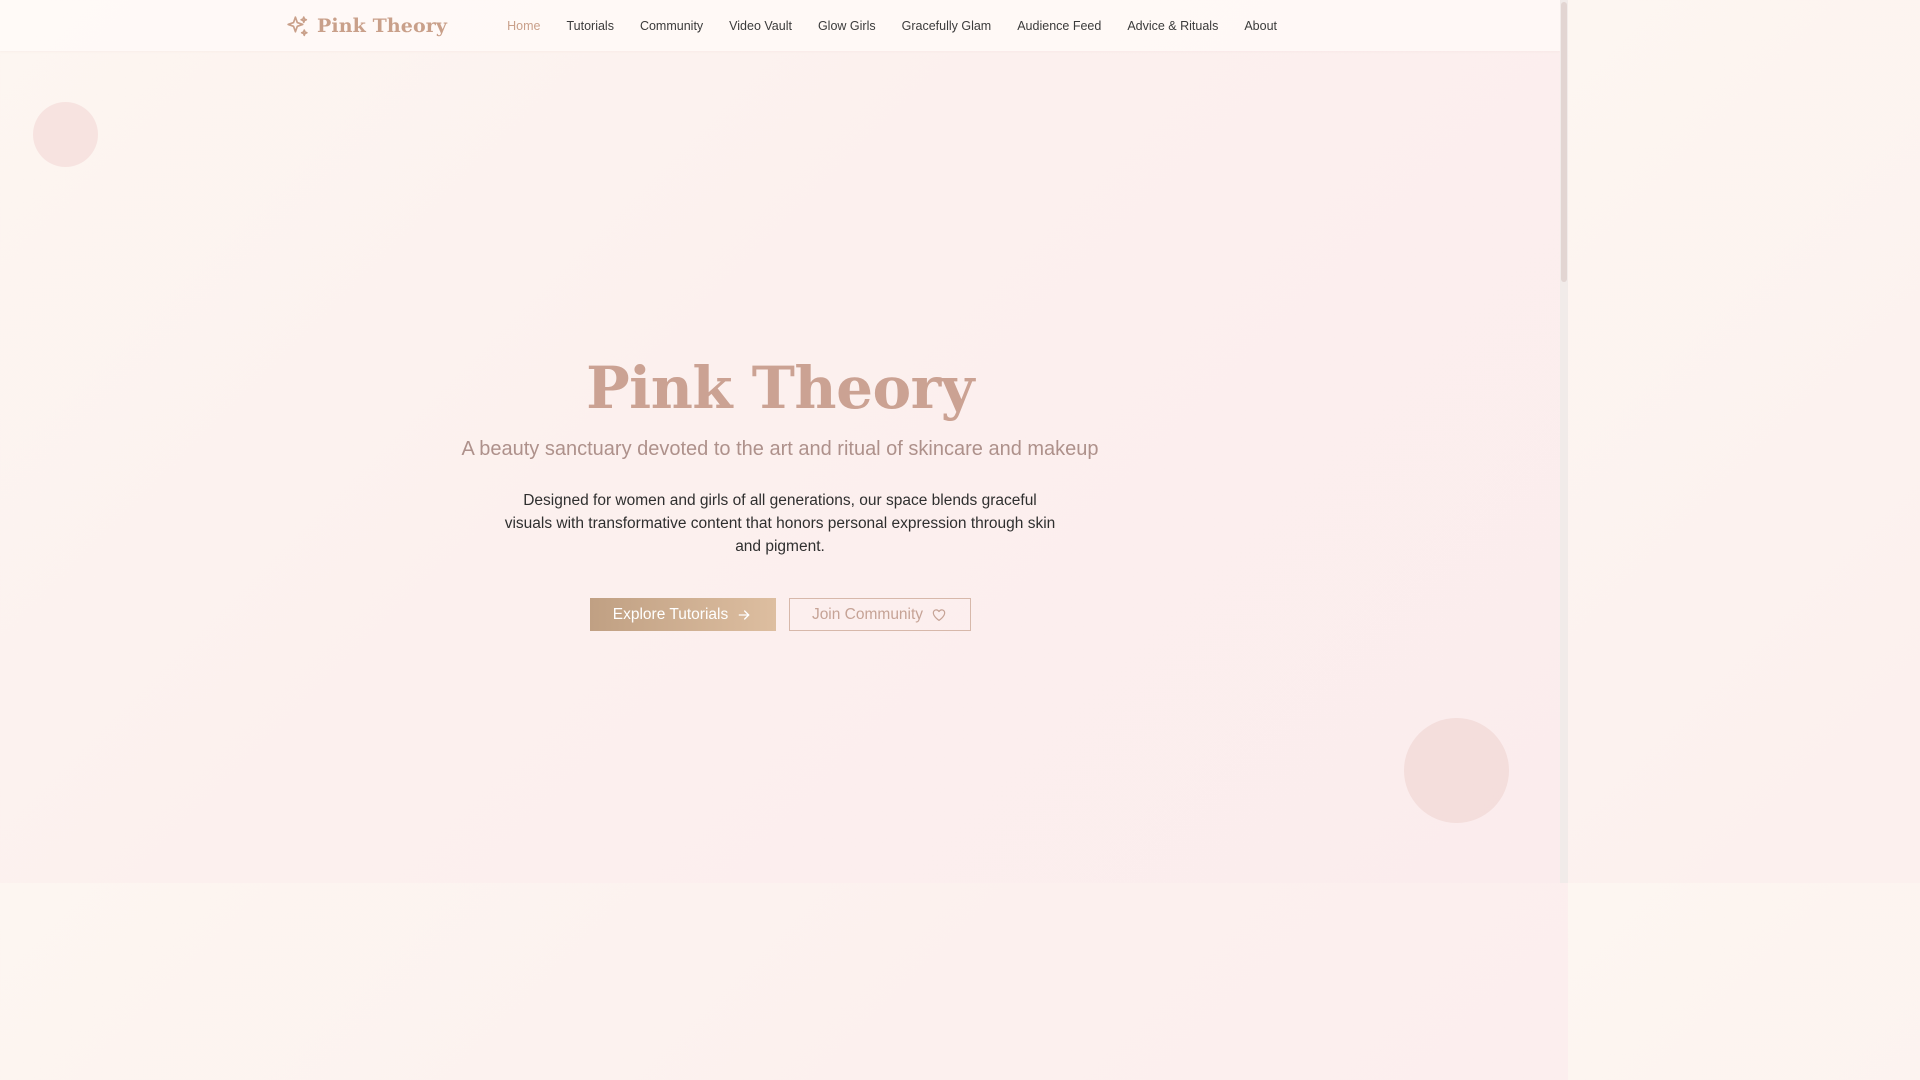 This screenshot has width=1920, height=1080. What do you see at coordinates (744, 615) in the screenshot?
I see `arrow-right-icon` at bounding box center [744, 615].